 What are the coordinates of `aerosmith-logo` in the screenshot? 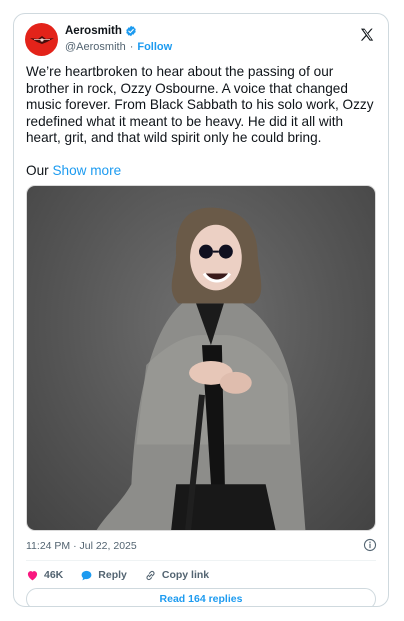 It's located at (41, 39).